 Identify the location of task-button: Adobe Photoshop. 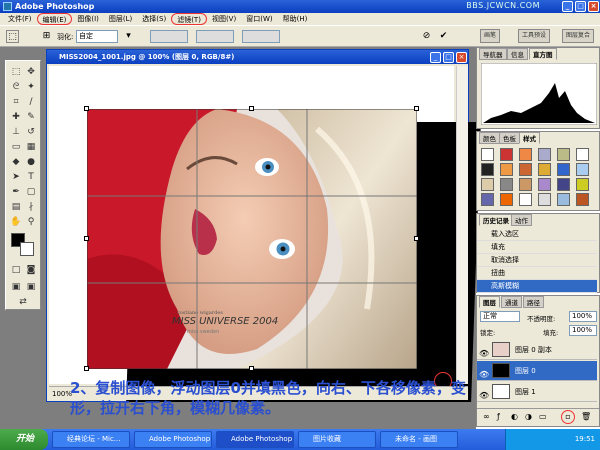
(173, 439).